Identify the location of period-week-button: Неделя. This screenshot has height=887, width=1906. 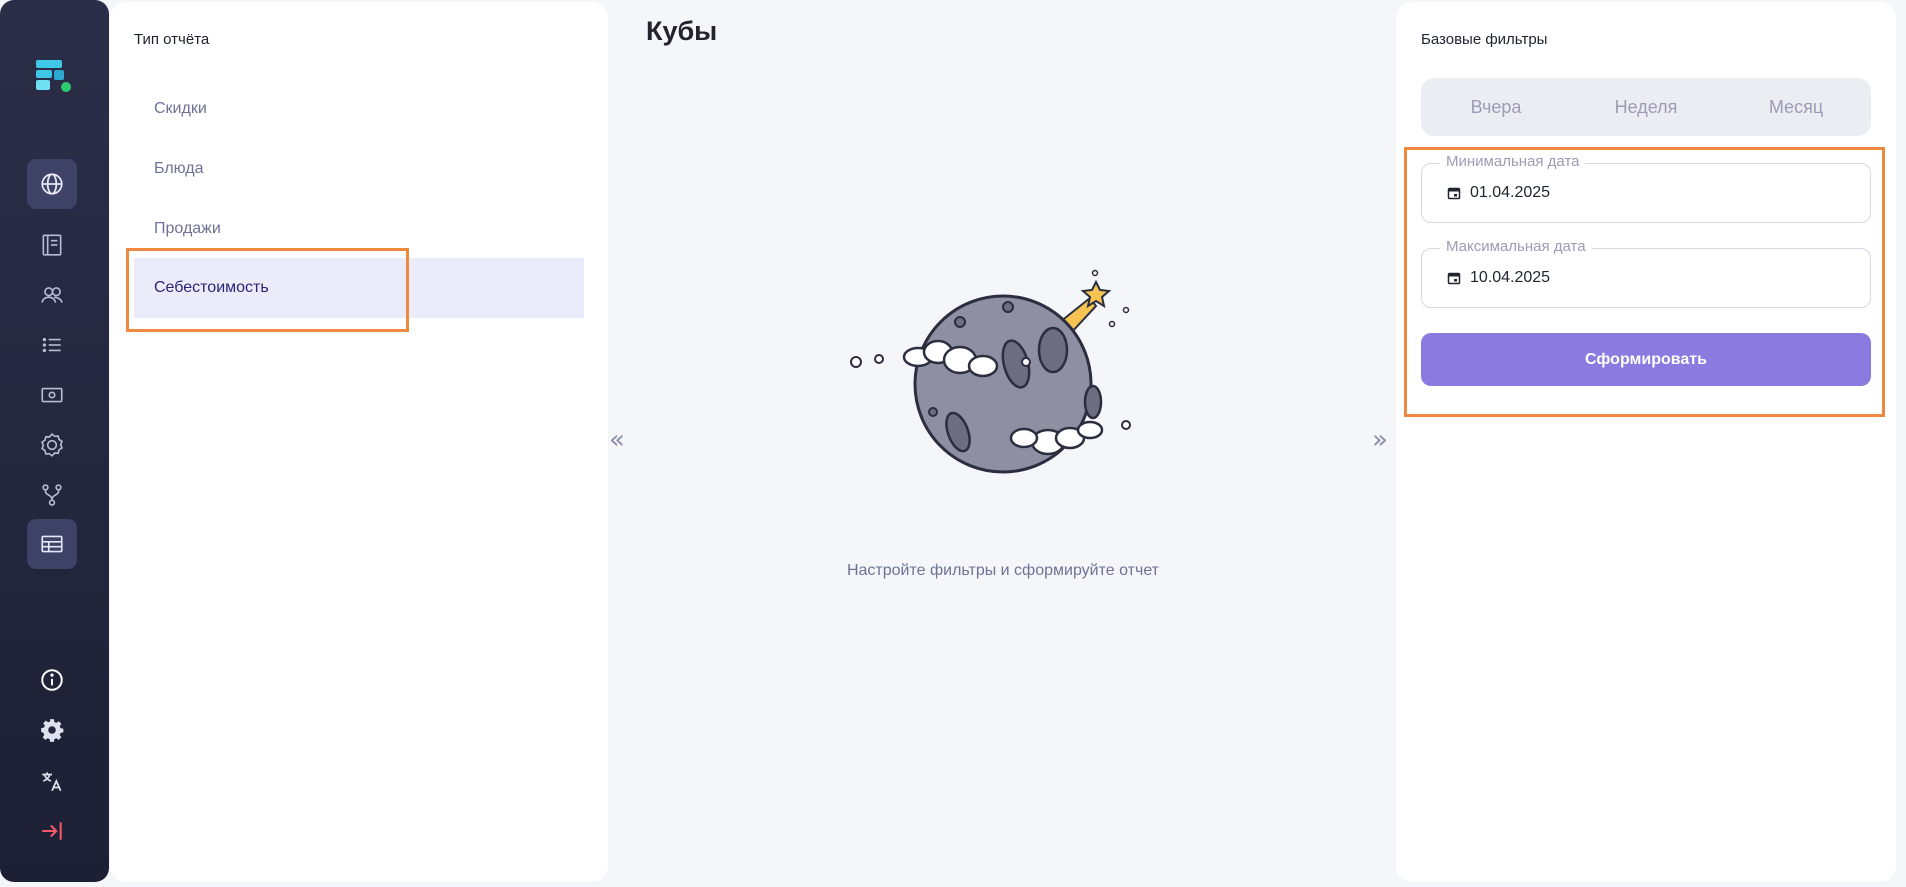
(1646, 107).